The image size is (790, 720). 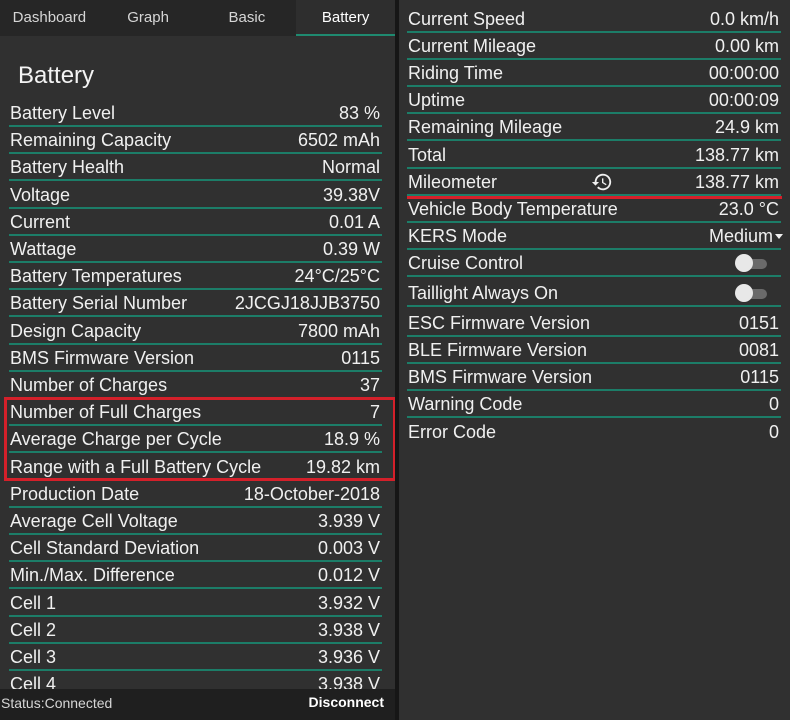 I want to click on history-icon, so click(x=602, y=182).